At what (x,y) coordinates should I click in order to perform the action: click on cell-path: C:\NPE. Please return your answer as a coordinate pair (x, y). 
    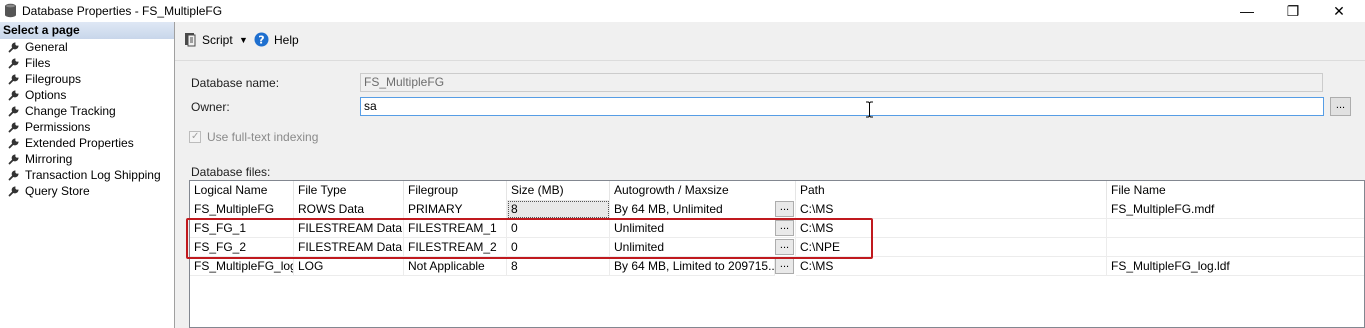
    Looking at the image, I should click on (951, 247).